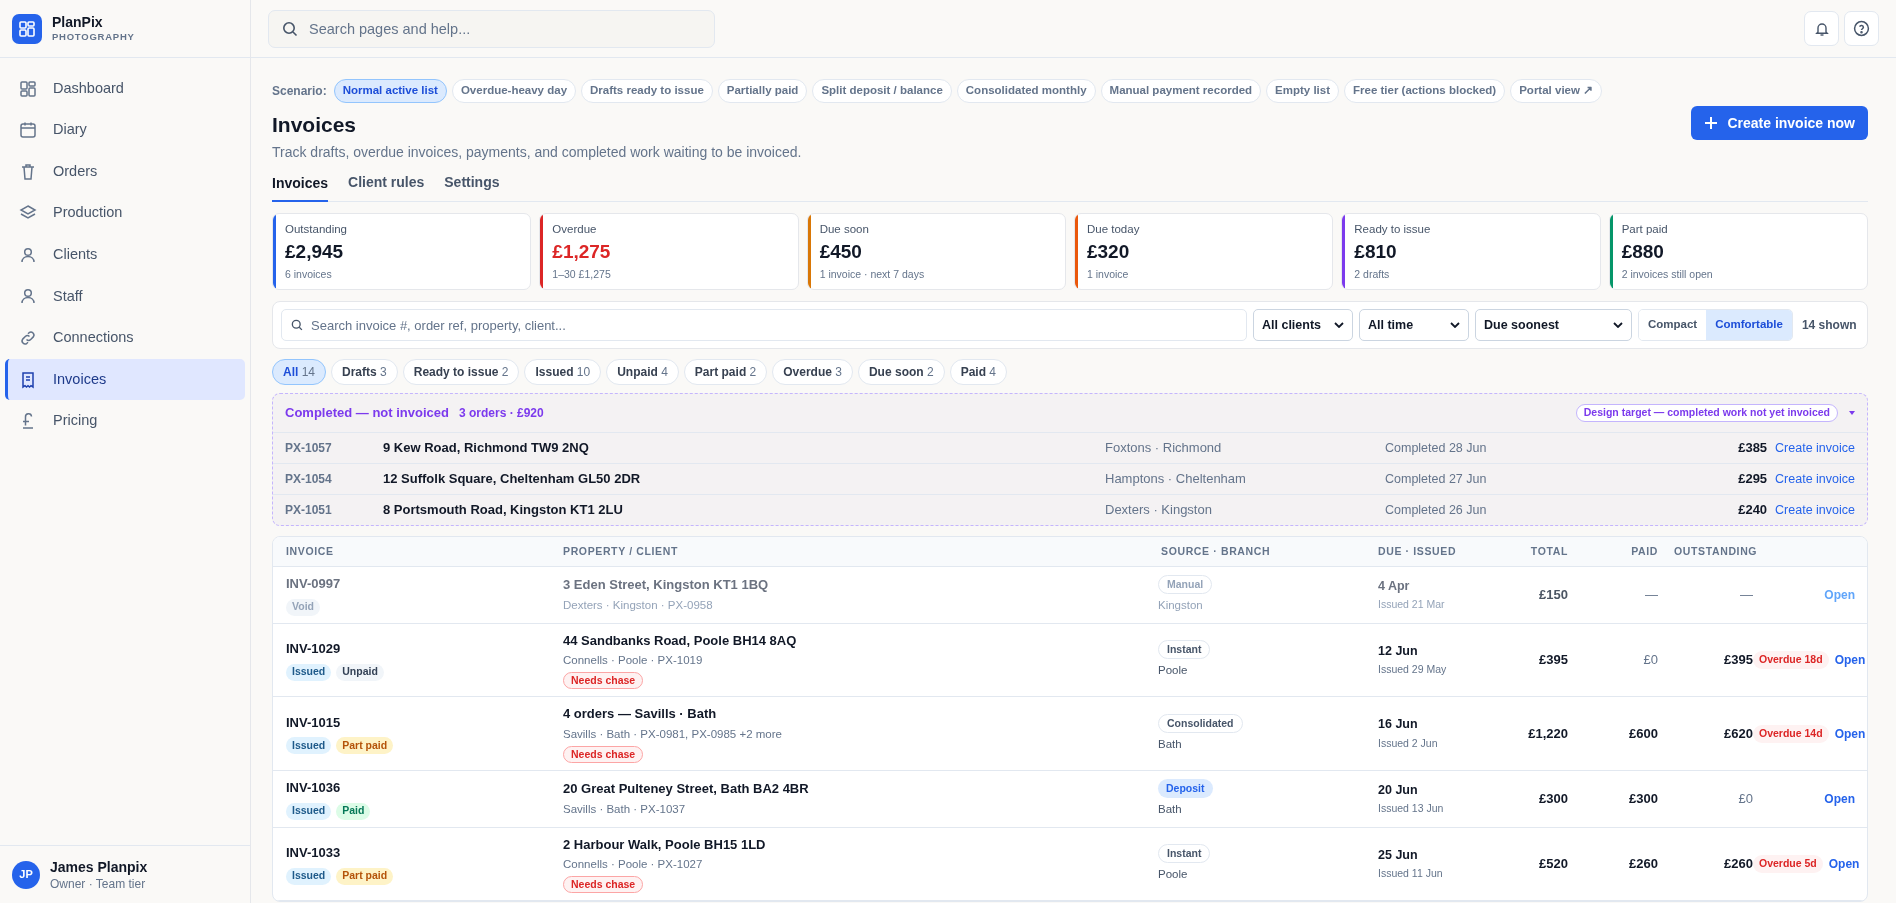  Describe the element at coordinates (125, 130) in the screenshot. I see `sidebar-item: Diary` at that location.